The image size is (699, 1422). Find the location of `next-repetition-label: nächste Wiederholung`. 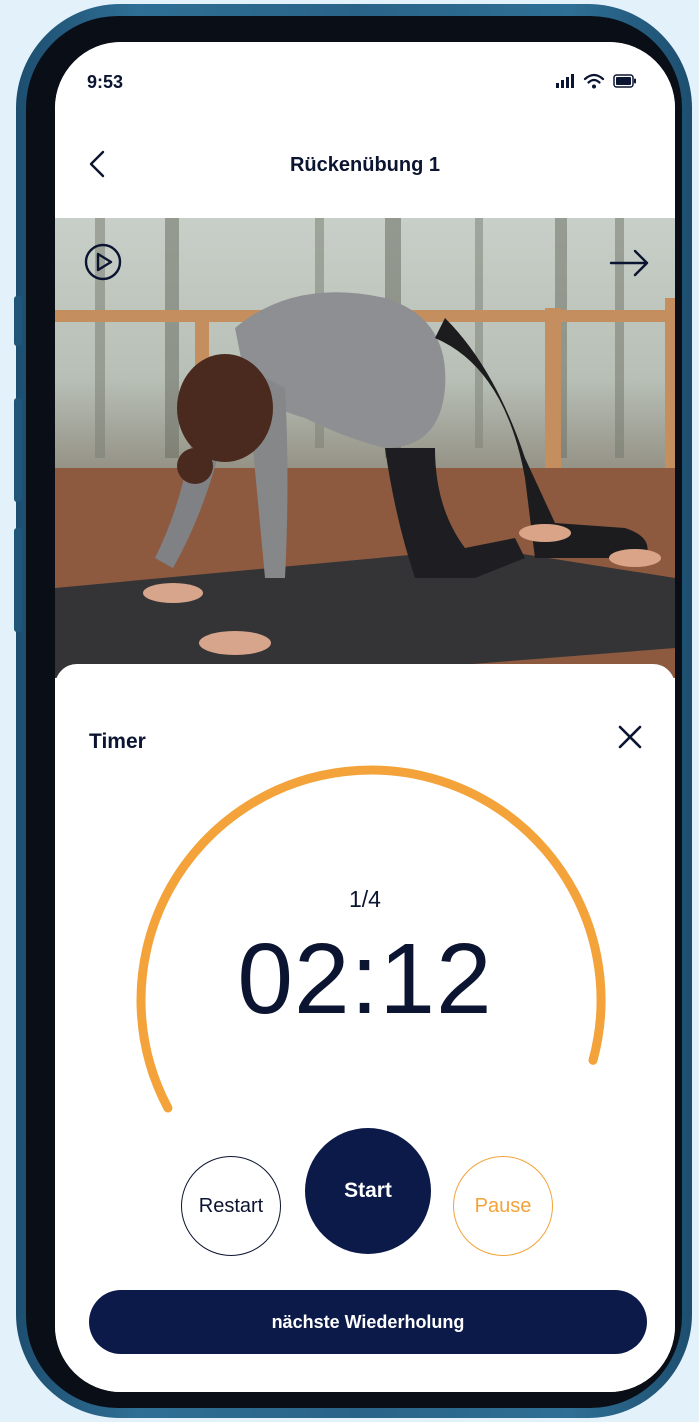

next-repetition-label: nächste Wiederholung is located at coordinates (368, 1321).